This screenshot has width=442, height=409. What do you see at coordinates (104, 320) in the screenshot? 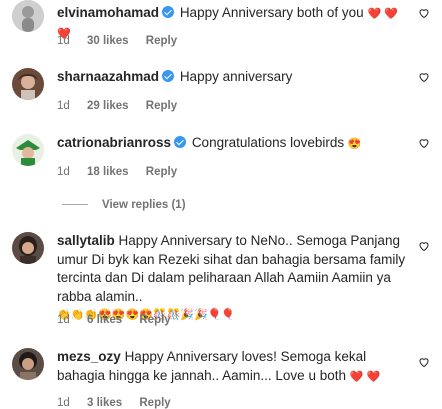
I see `likes-count: 6 likes` at bounding box center [104, 320].